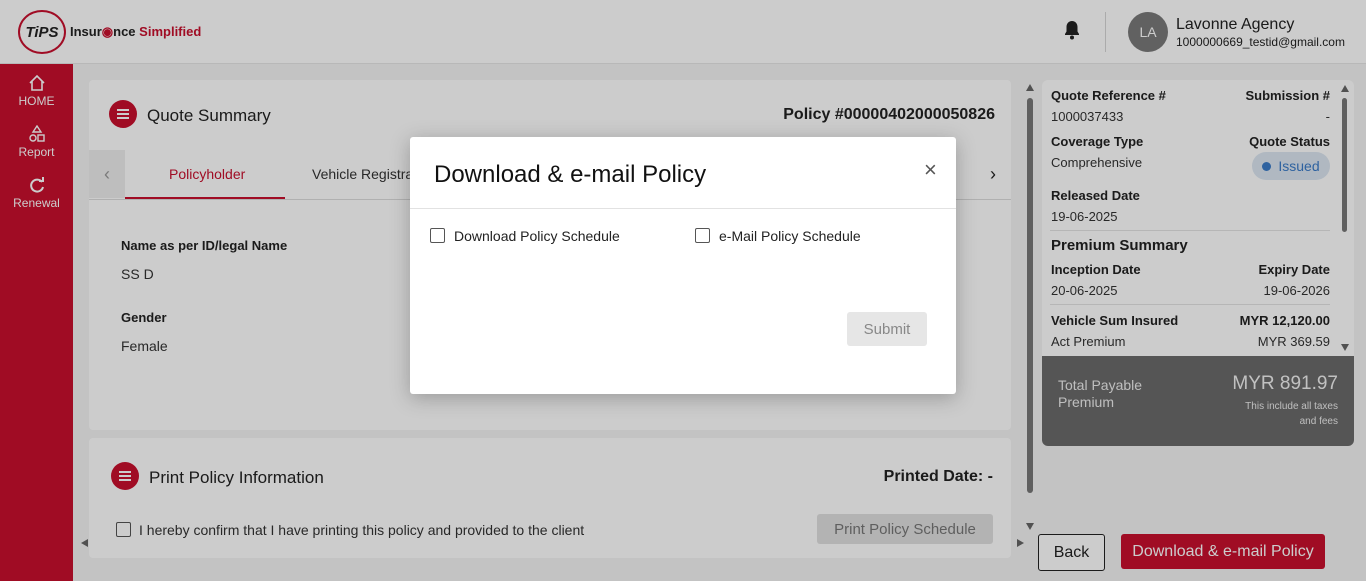  I want to click on modal-title: Download & e-mail Policy, so click(570, 174).